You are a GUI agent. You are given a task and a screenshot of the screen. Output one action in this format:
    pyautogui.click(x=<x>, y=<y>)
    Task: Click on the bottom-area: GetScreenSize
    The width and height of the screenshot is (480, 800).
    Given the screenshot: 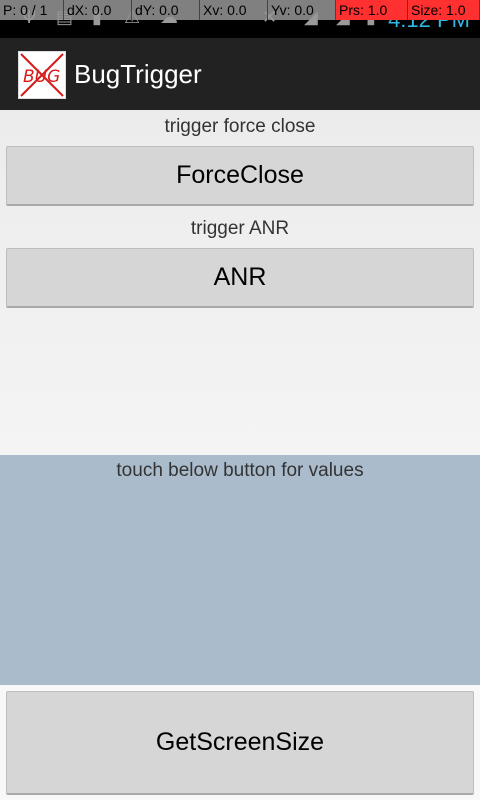 What is the action you would take?
    pyautogui.click(x=240, y=742)
    